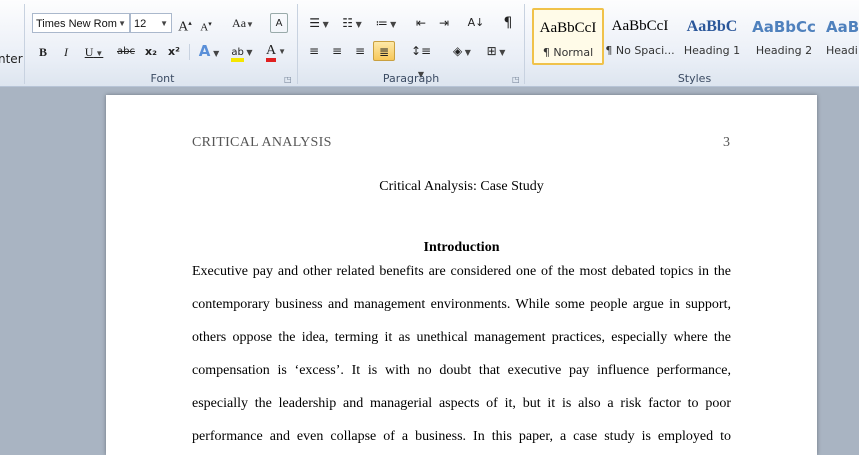  What do you see at coordinates (162, 78) in the screenshot?
I see `font-group-label: Font` at bounding box center [162, 78].